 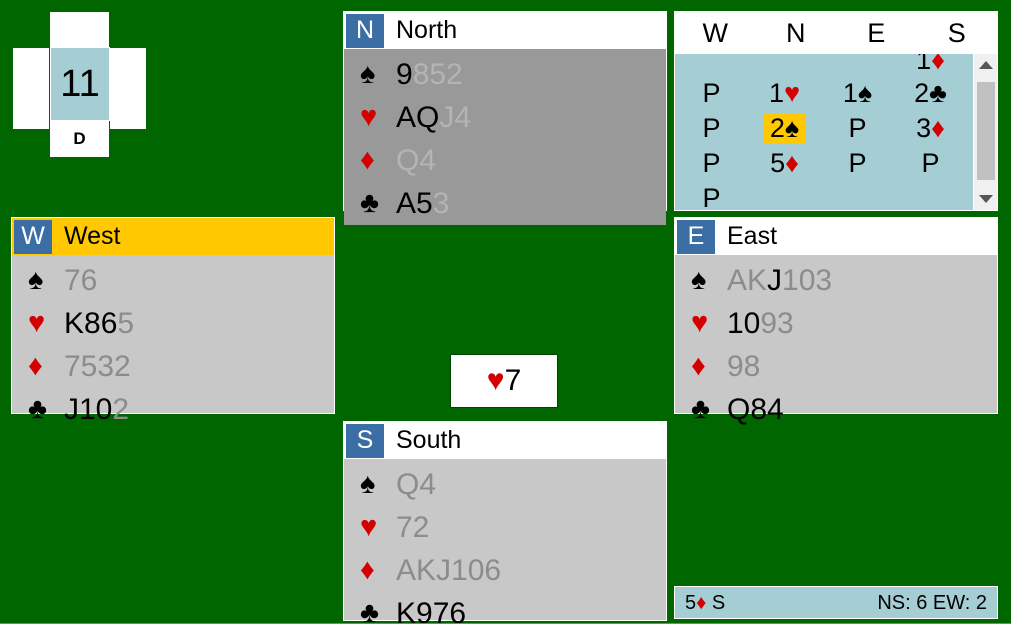 I want to click on board-indicator: D 11, so click(x=79, y=84).